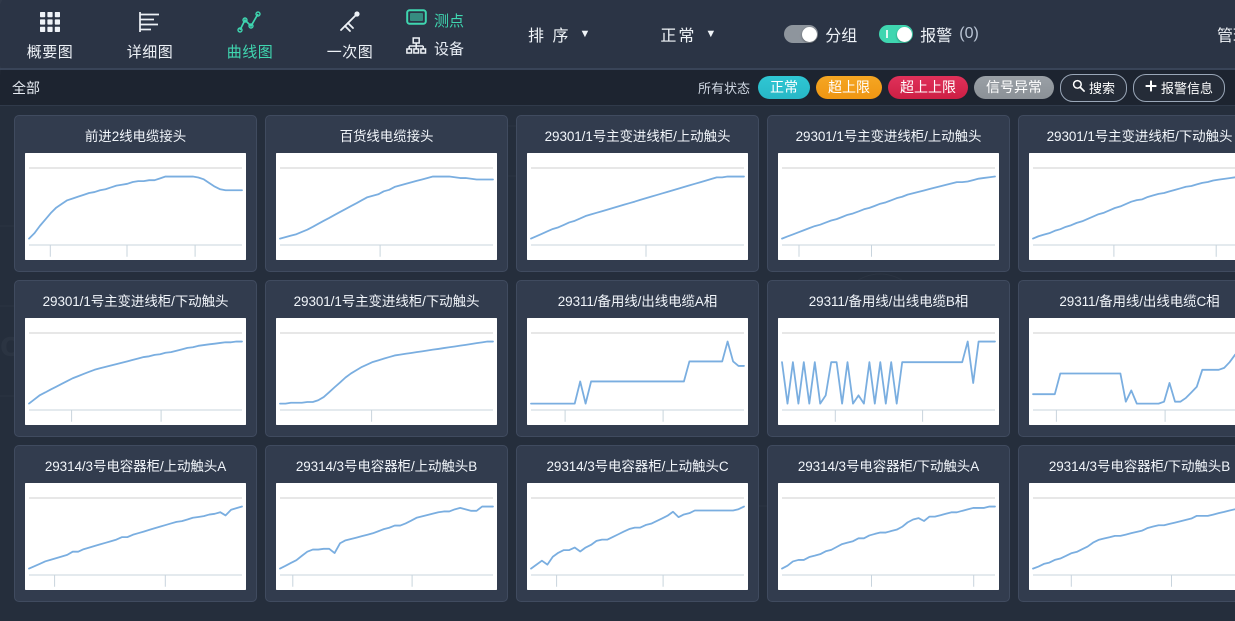 The image size is (1235, 621). Describe the element at coordinates (135, 136) in the screenshot. I see `card-title: 前进2线电缆接头` at that location.